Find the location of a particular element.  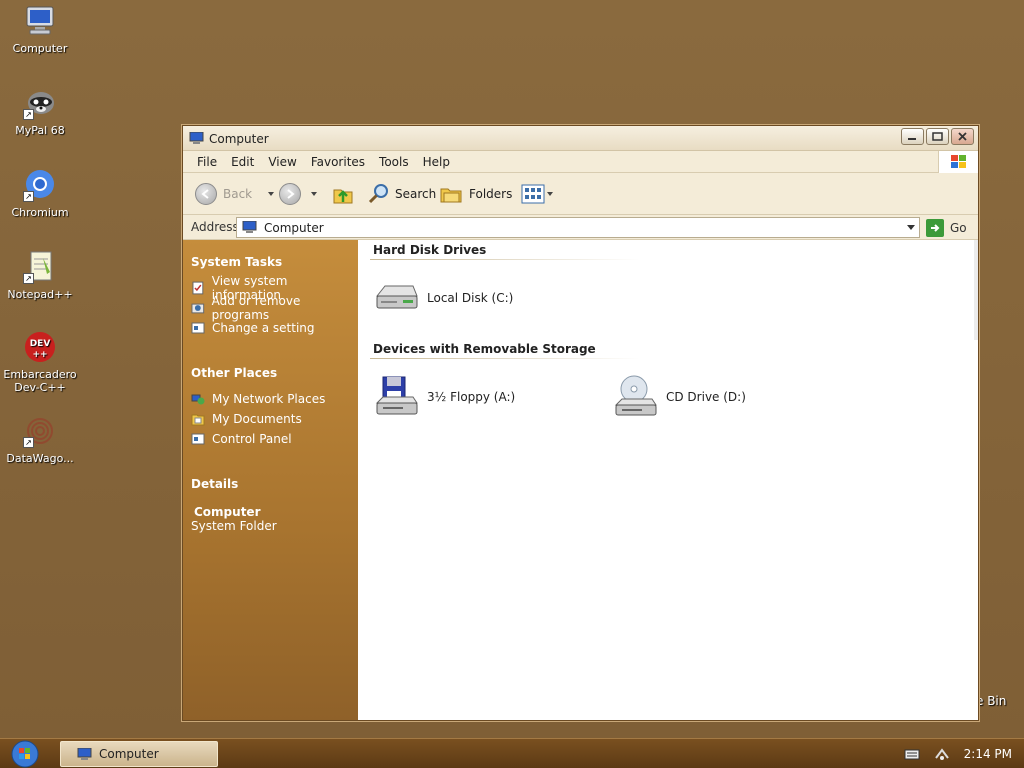

scrollbar is located at coordinates (976, 290).